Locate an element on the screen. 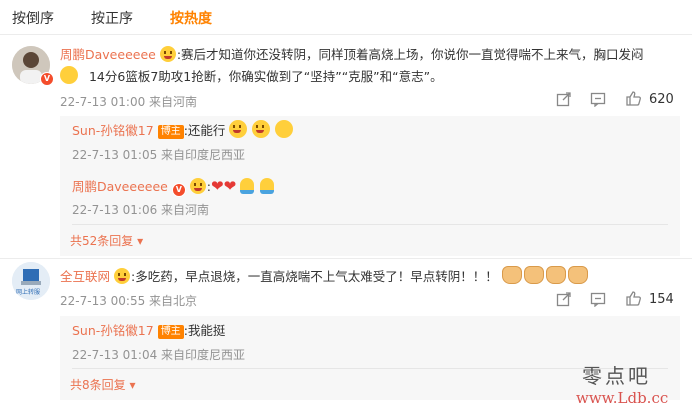 This screenshot has width=692, height=412. more-replies-label: 共52条回复 is located at coordinates (102, 241).